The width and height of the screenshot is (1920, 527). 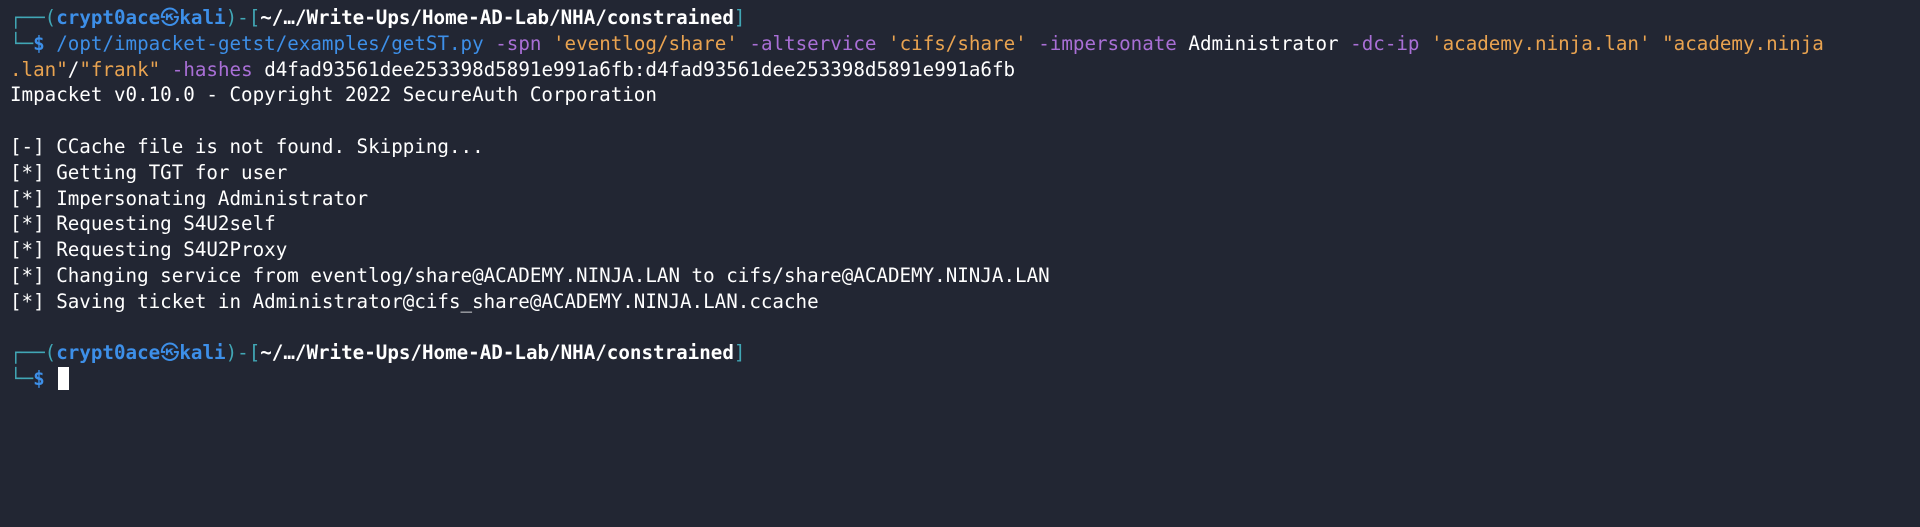 I want to click on value-altservice: 'cifs/share', so click(x=957, y=43).